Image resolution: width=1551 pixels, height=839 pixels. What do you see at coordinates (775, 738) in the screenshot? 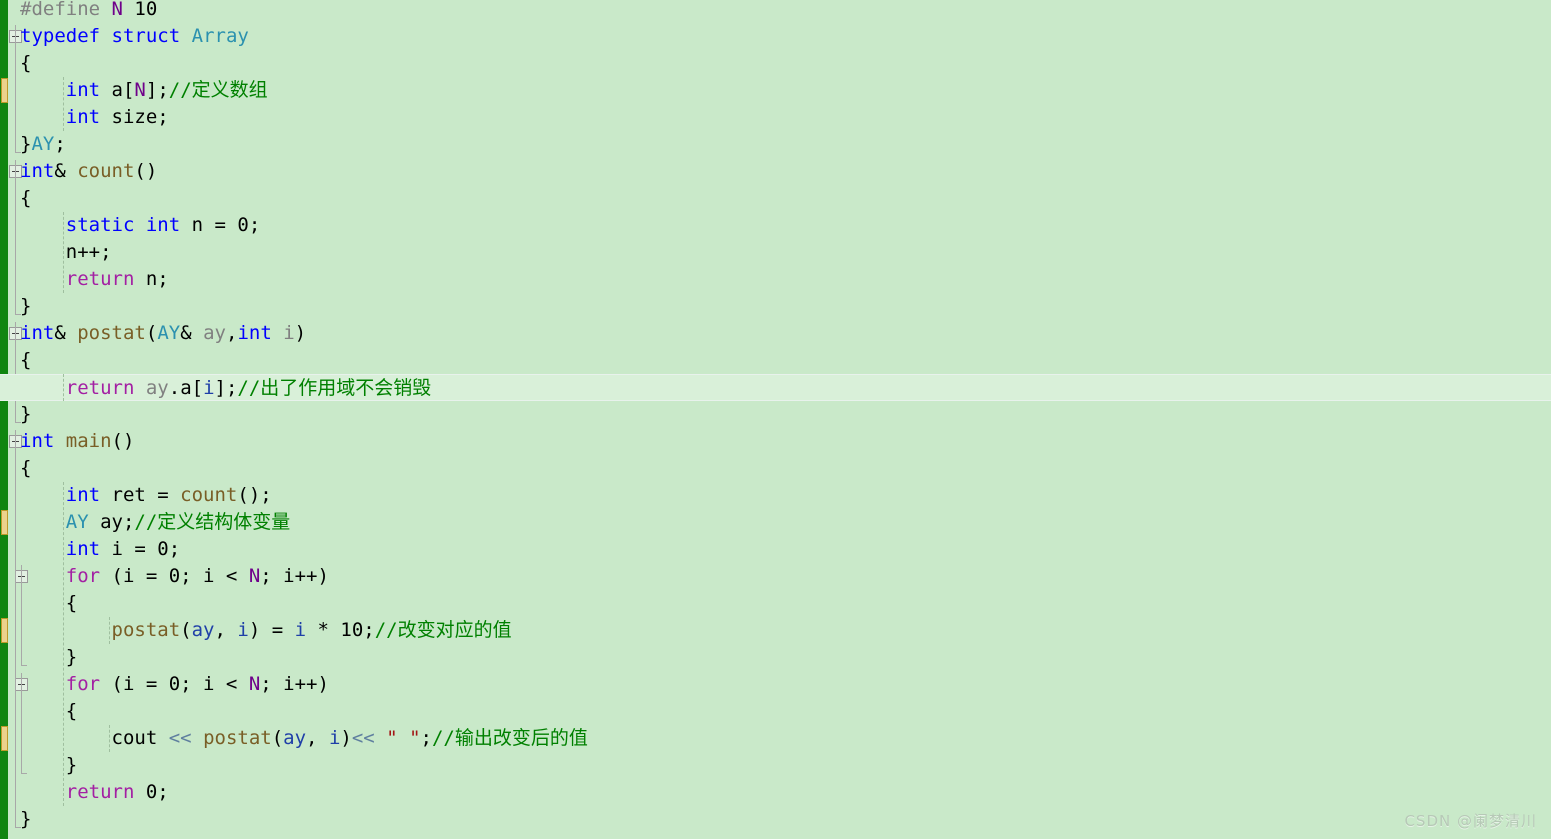
I see `code-line: cout << postat(ay, i)<< " ";//输出改变后的值` at bounding box center [775, 738].